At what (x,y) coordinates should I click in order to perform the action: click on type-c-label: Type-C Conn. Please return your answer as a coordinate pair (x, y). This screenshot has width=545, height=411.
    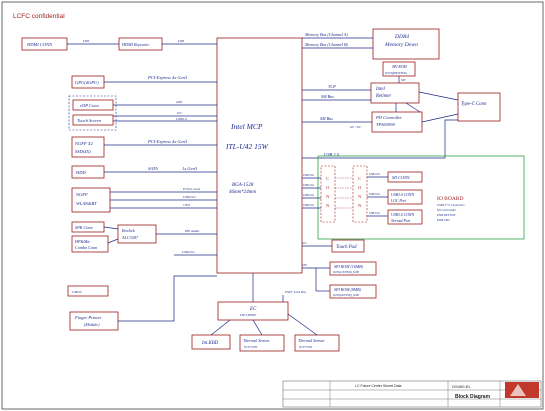
    Looking at the image, I should click on (474, 104).